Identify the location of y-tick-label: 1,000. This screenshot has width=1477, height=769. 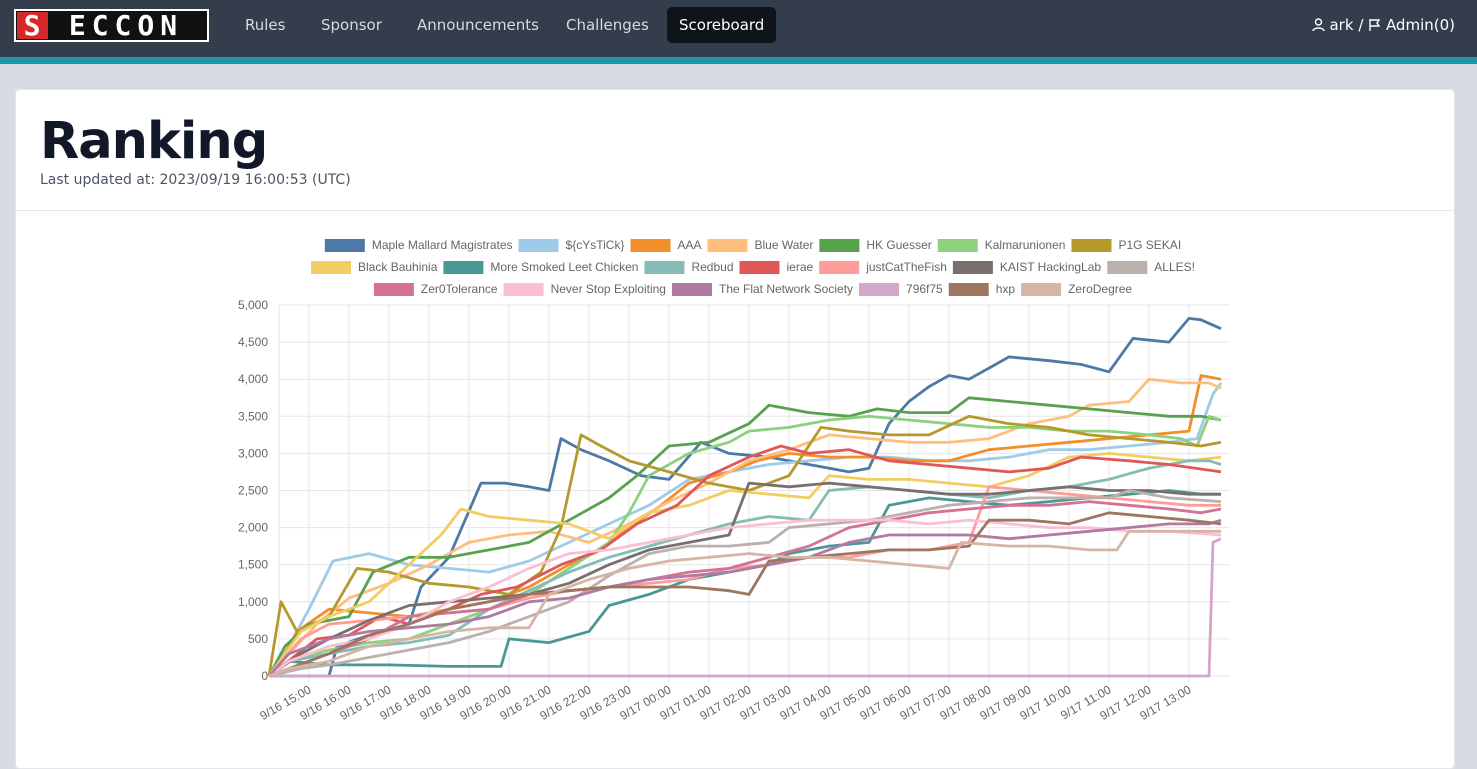
(253, 602).